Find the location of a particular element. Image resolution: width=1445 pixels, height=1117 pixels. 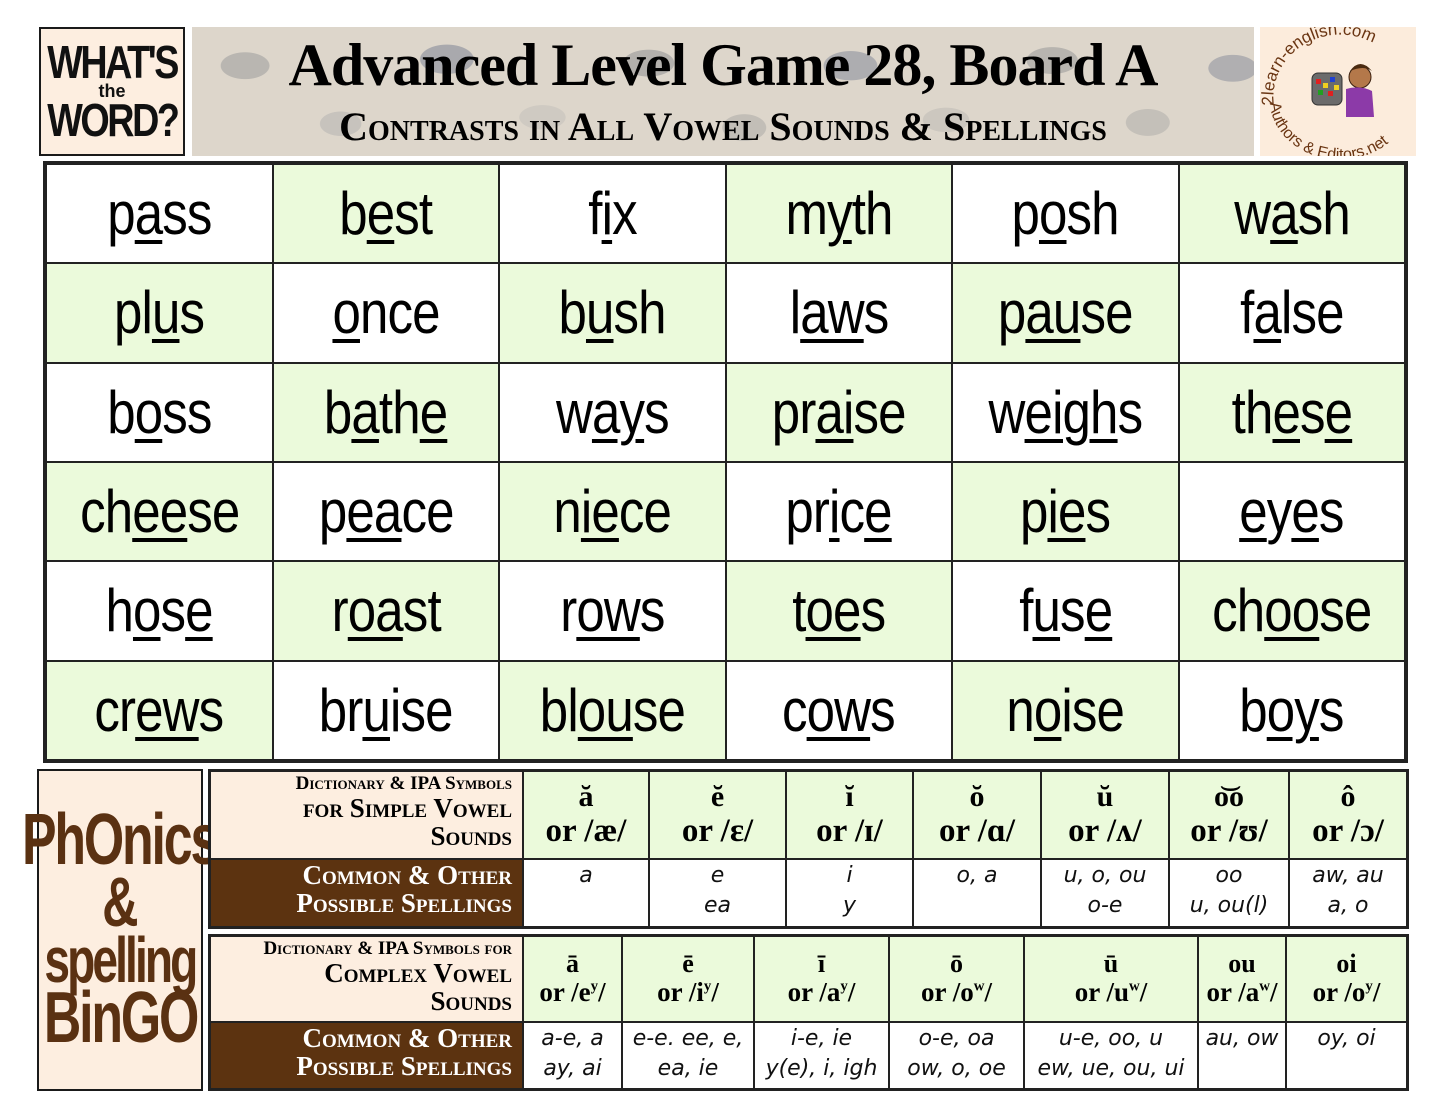

bingo-cell-toes: toes is located at coordinates (838, 611).